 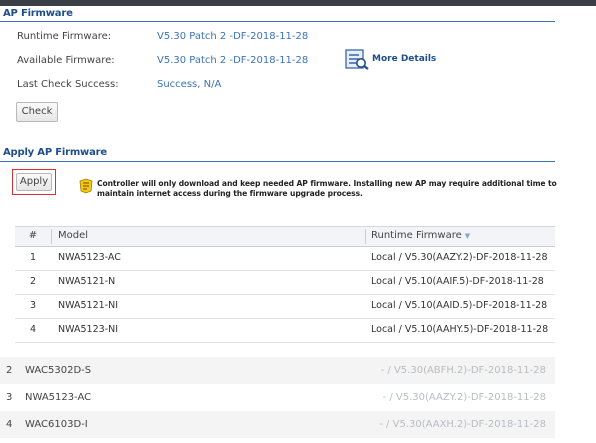 I want to click on header-model: Model, so click(x=73, y=235).